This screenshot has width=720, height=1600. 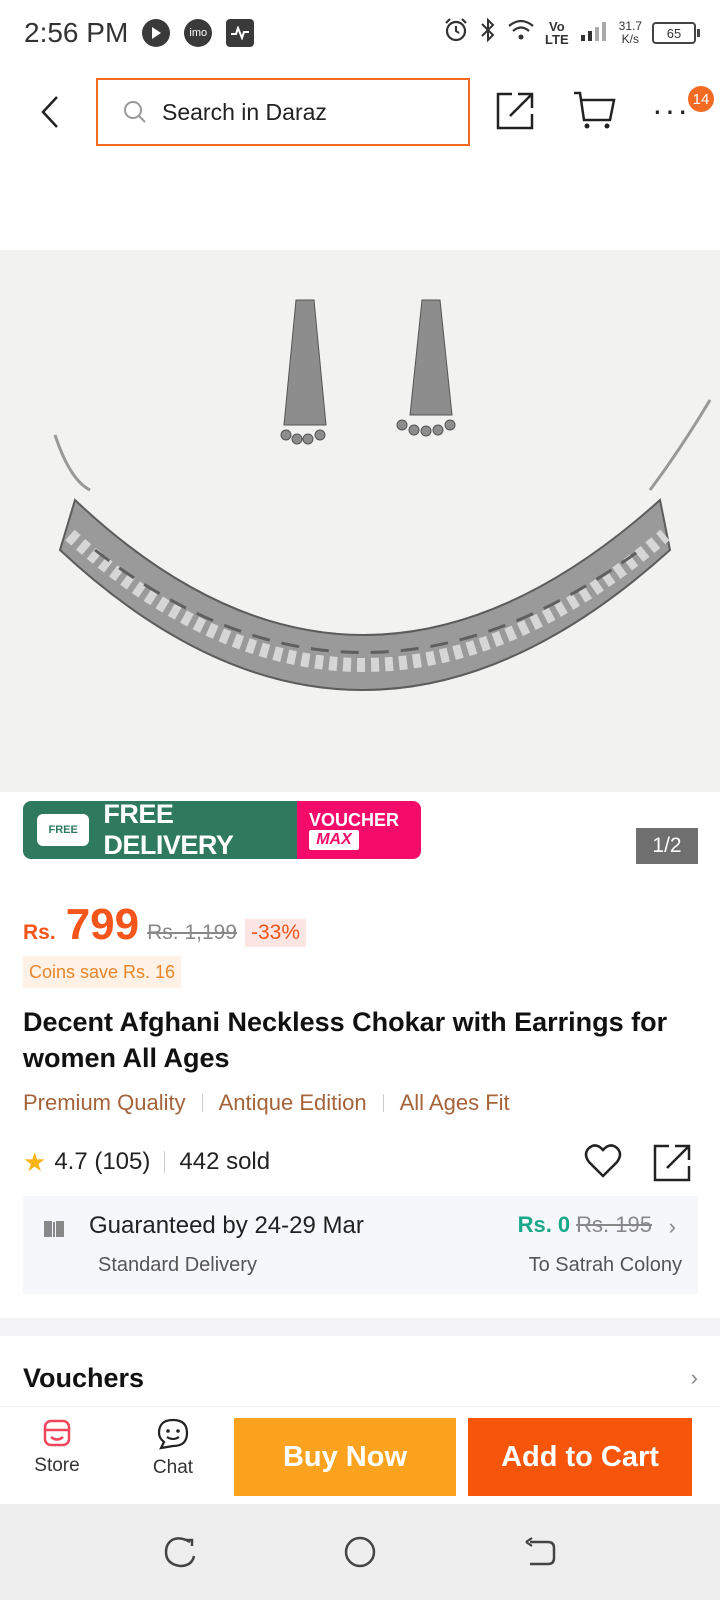 What do you see at coordinates (292, 1102) in the screenshot?
I see `tag-antique-edition: Antique Edition` at bounding box center [292, 1102].